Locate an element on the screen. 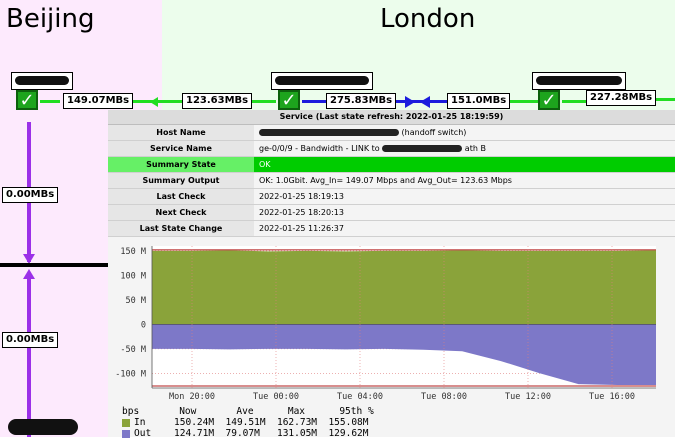 This screenshot has width=675, height=439. info-row-last-check: Last Check 2022-01-25 18:19:13 is located at coordinates (391, 197).